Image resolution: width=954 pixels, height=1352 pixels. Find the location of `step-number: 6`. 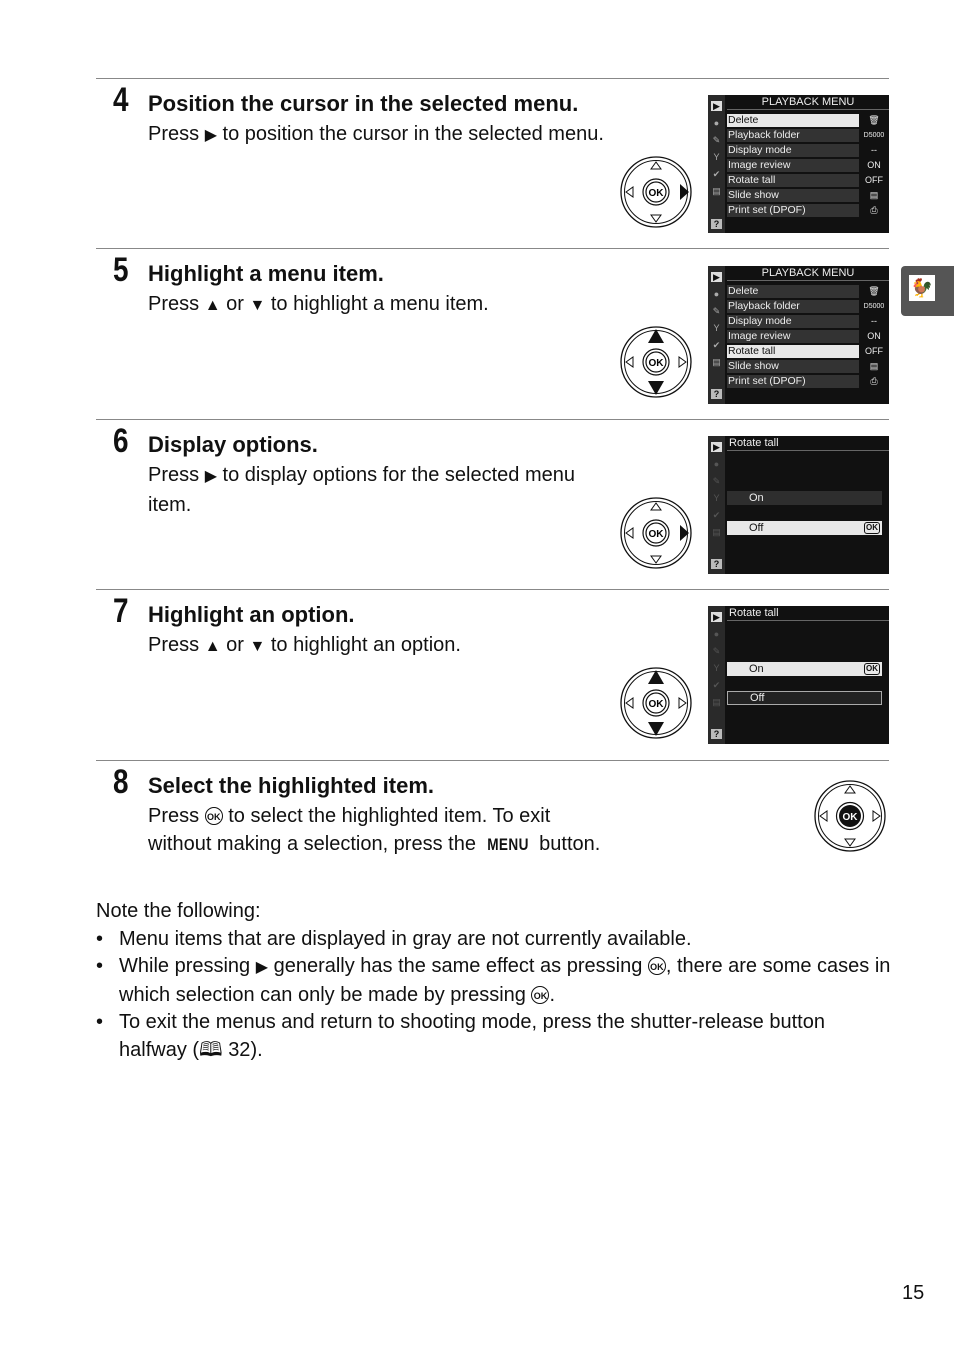

step-number: 6 is located at coordinates (121, 441).